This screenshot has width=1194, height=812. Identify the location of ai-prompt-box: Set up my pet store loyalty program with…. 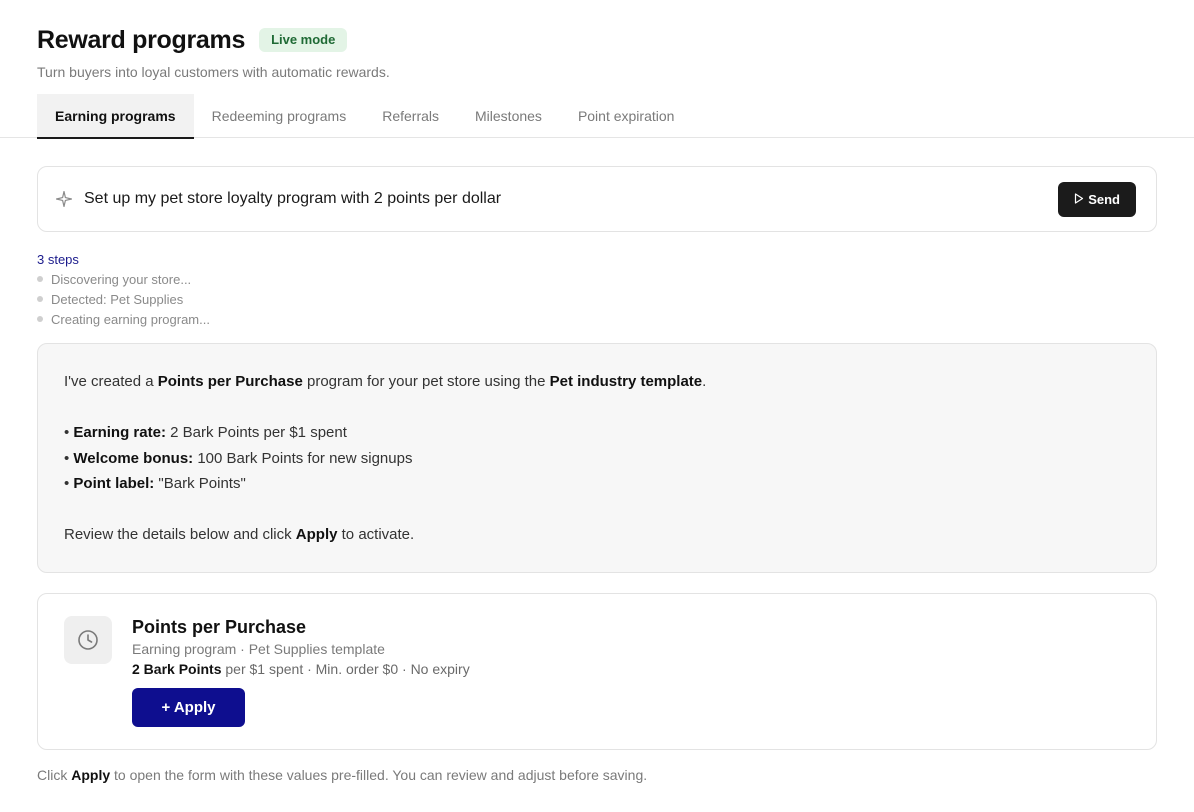
(597, 199).